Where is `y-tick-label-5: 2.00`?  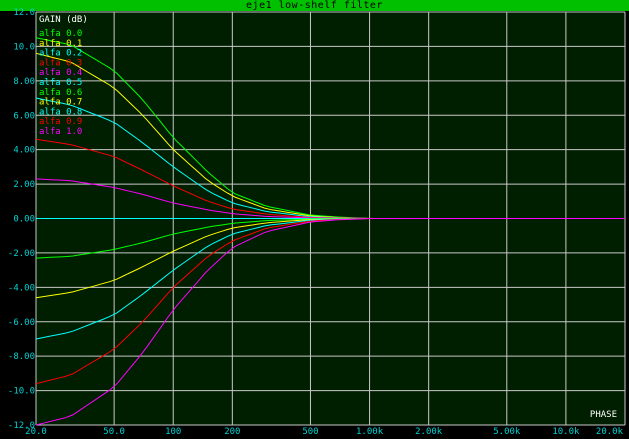 y-tick-label-5: 2.00 is located at coordinates (24, 185).